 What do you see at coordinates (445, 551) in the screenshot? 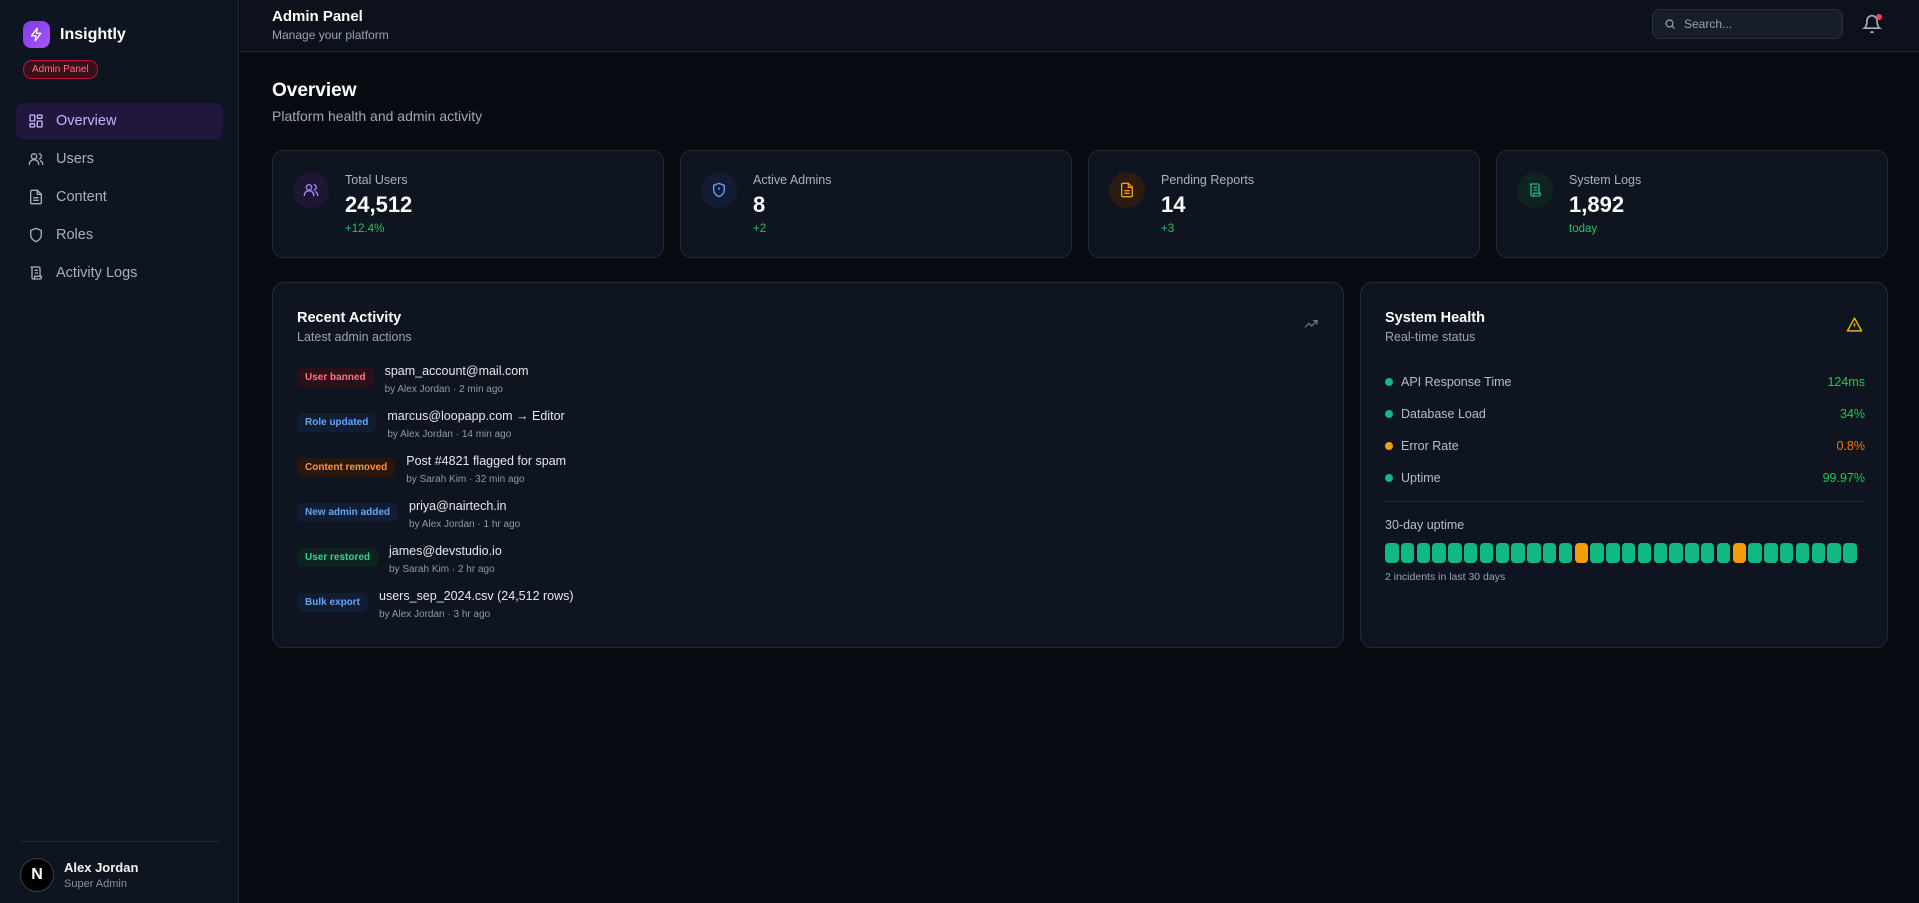
I see `activity-text: james@devstudio.io` at bounding box center [445, 551].